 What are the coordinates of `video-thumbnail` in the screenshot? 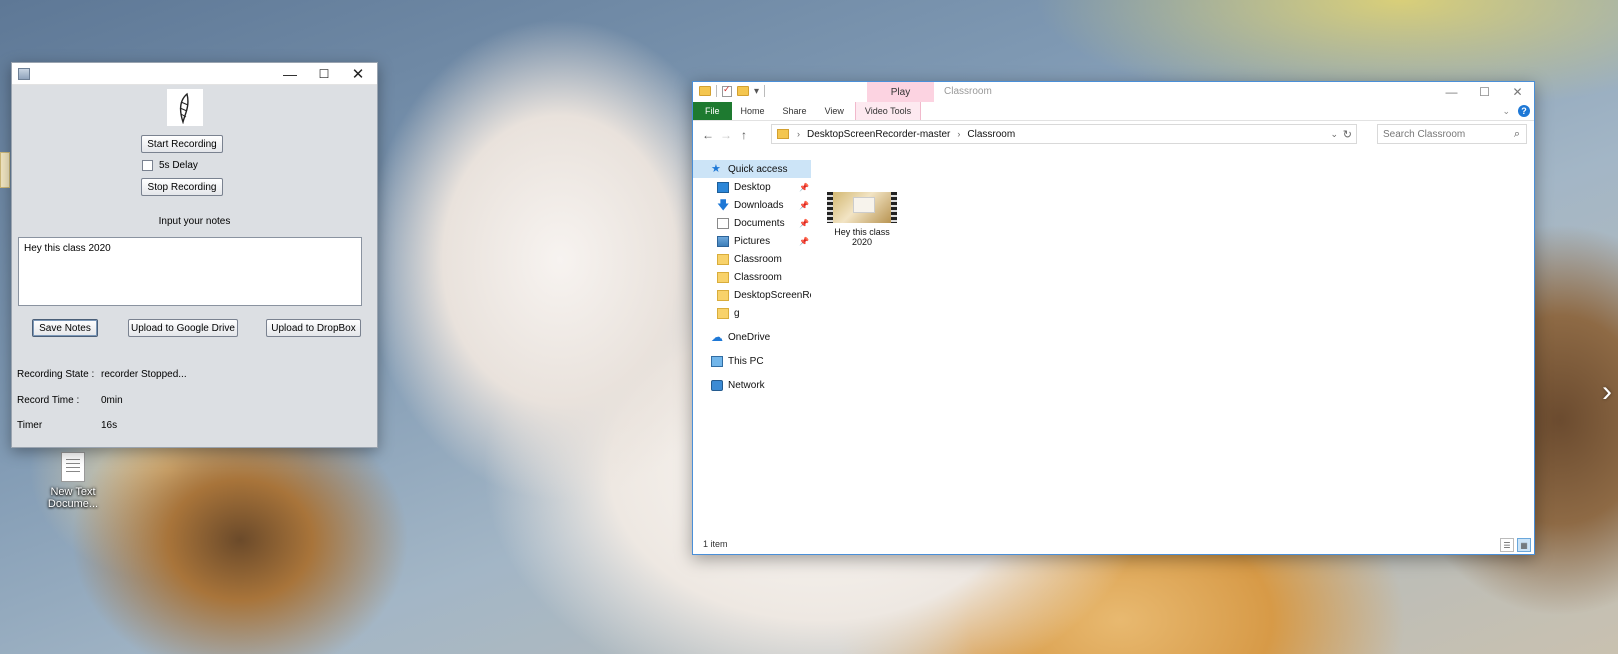 It's located at (862, 207).